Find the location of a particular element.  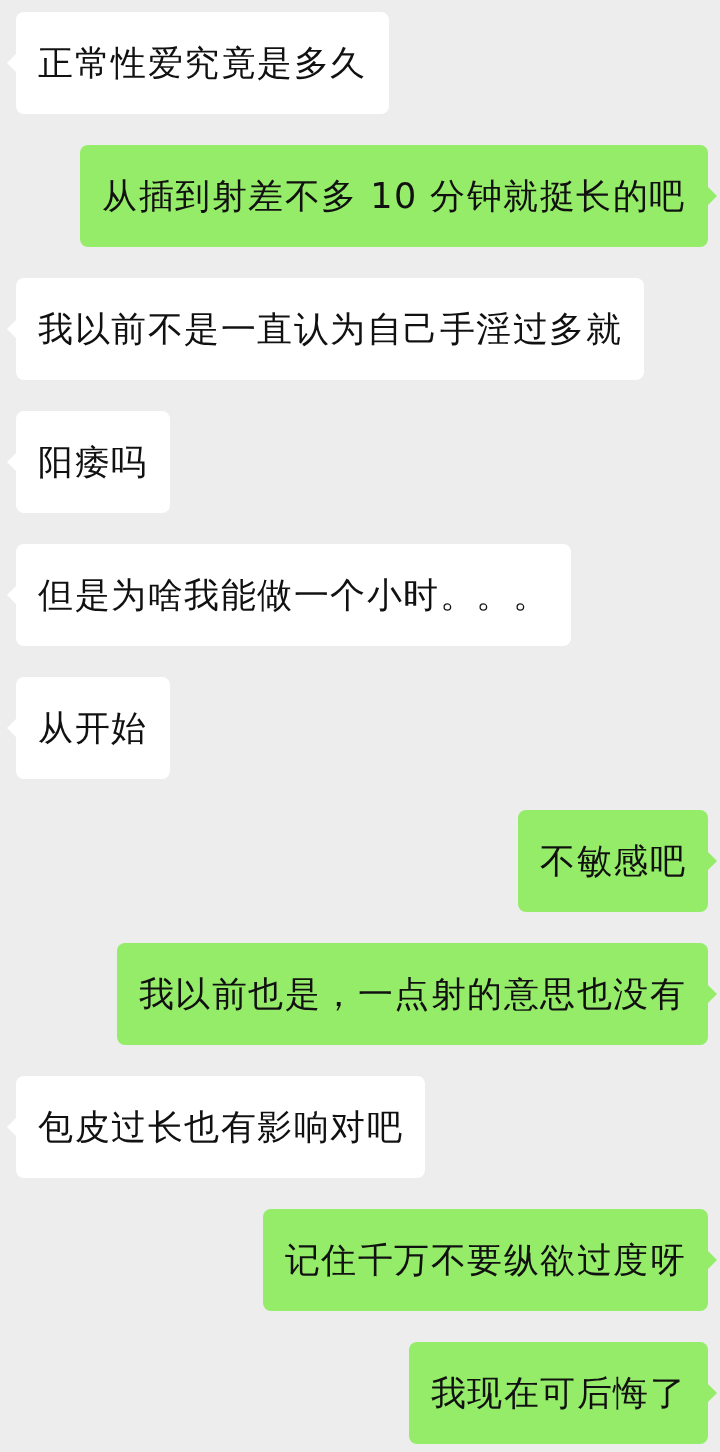

outgoing-message-bubble: 我以前也是，一点射的意思也没有 is located at coordinates (412, 994).